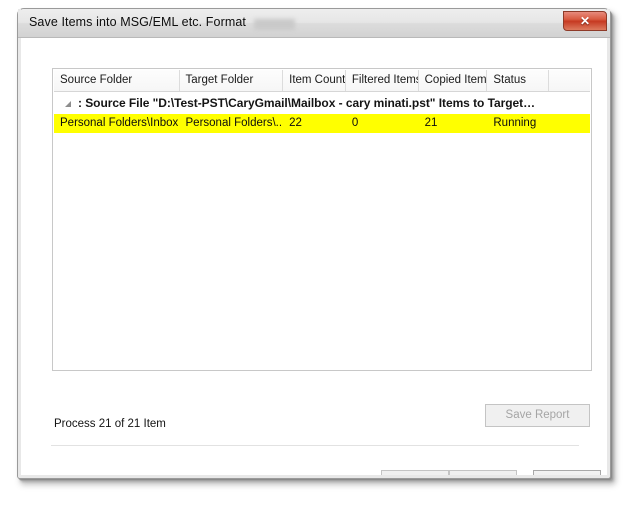 The height and width of the screenshot is (515, 644). Describe the element at coordinates (69, 103) in the screenshot. I see `collapse-triangle-icon` at that location.